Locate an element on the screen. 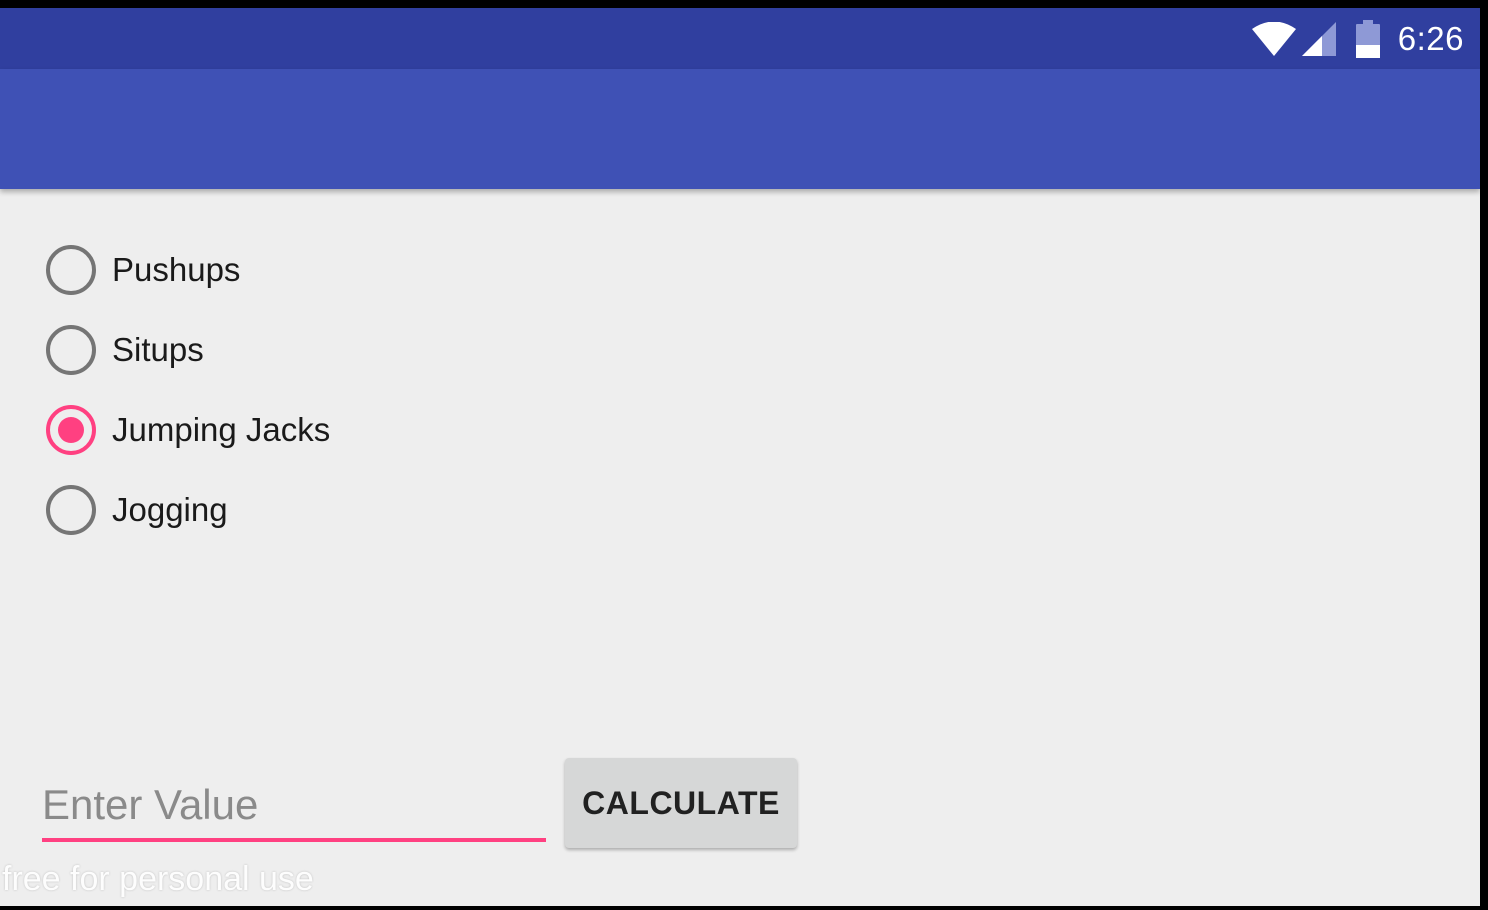 The height and width of the screenshot is (910, 1488). radio-option-pushups: Pushups is located at coordinates (188, 270).